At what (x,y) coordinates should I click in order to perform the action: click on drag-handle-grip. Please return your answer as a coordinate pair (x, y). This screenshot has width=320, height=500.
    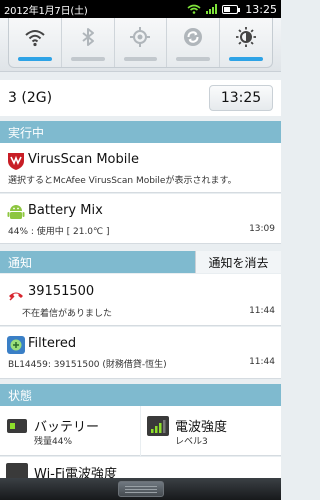
    Looking at the image, I should click on (141, 489).